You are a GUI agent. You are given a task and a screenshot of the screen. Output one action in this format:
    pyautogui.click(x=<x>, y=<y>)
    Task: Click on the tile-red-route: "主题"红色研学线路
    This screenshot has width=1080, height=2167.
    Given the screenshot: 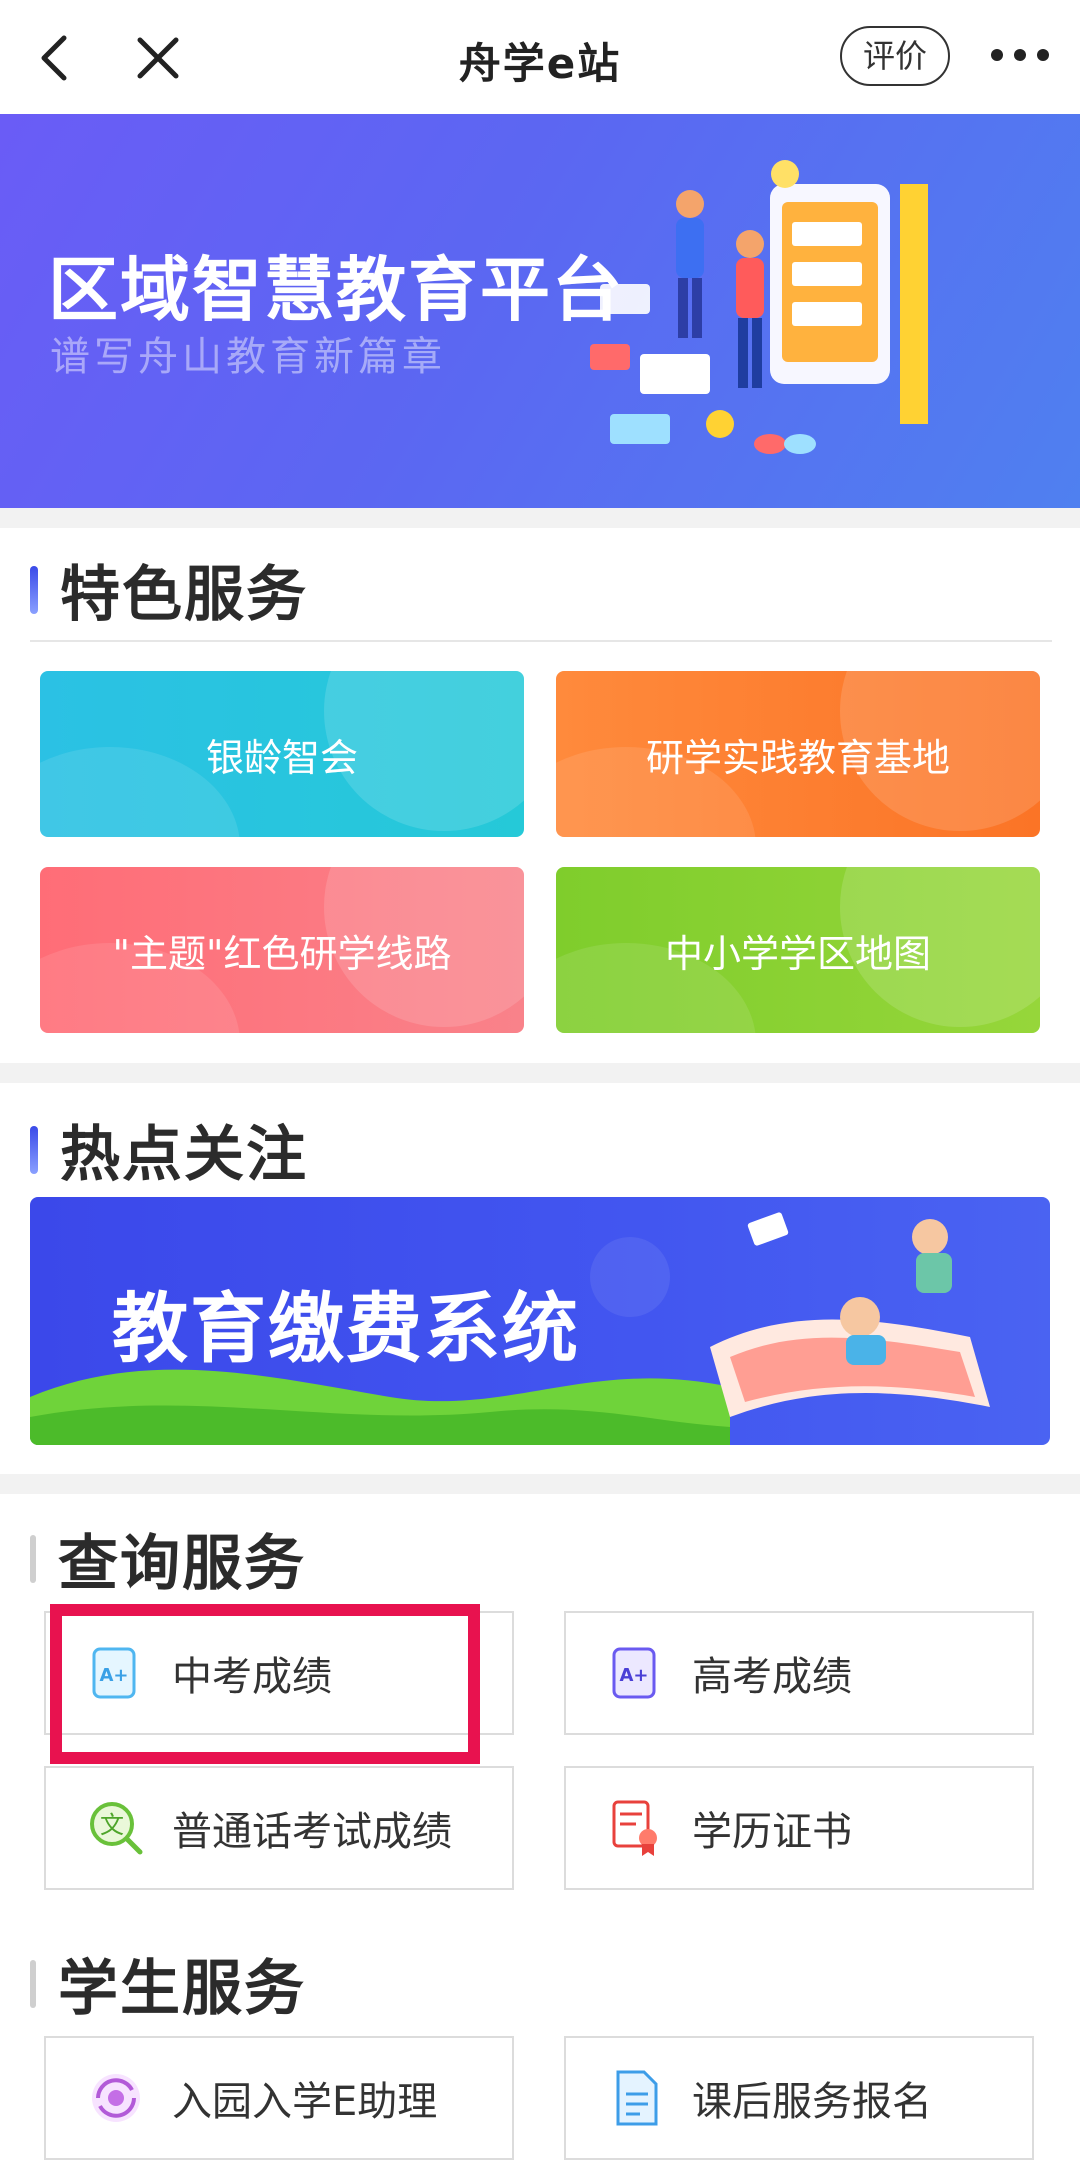 What is the action you would take?
    pyautogui.click(x=282, y=950)
    